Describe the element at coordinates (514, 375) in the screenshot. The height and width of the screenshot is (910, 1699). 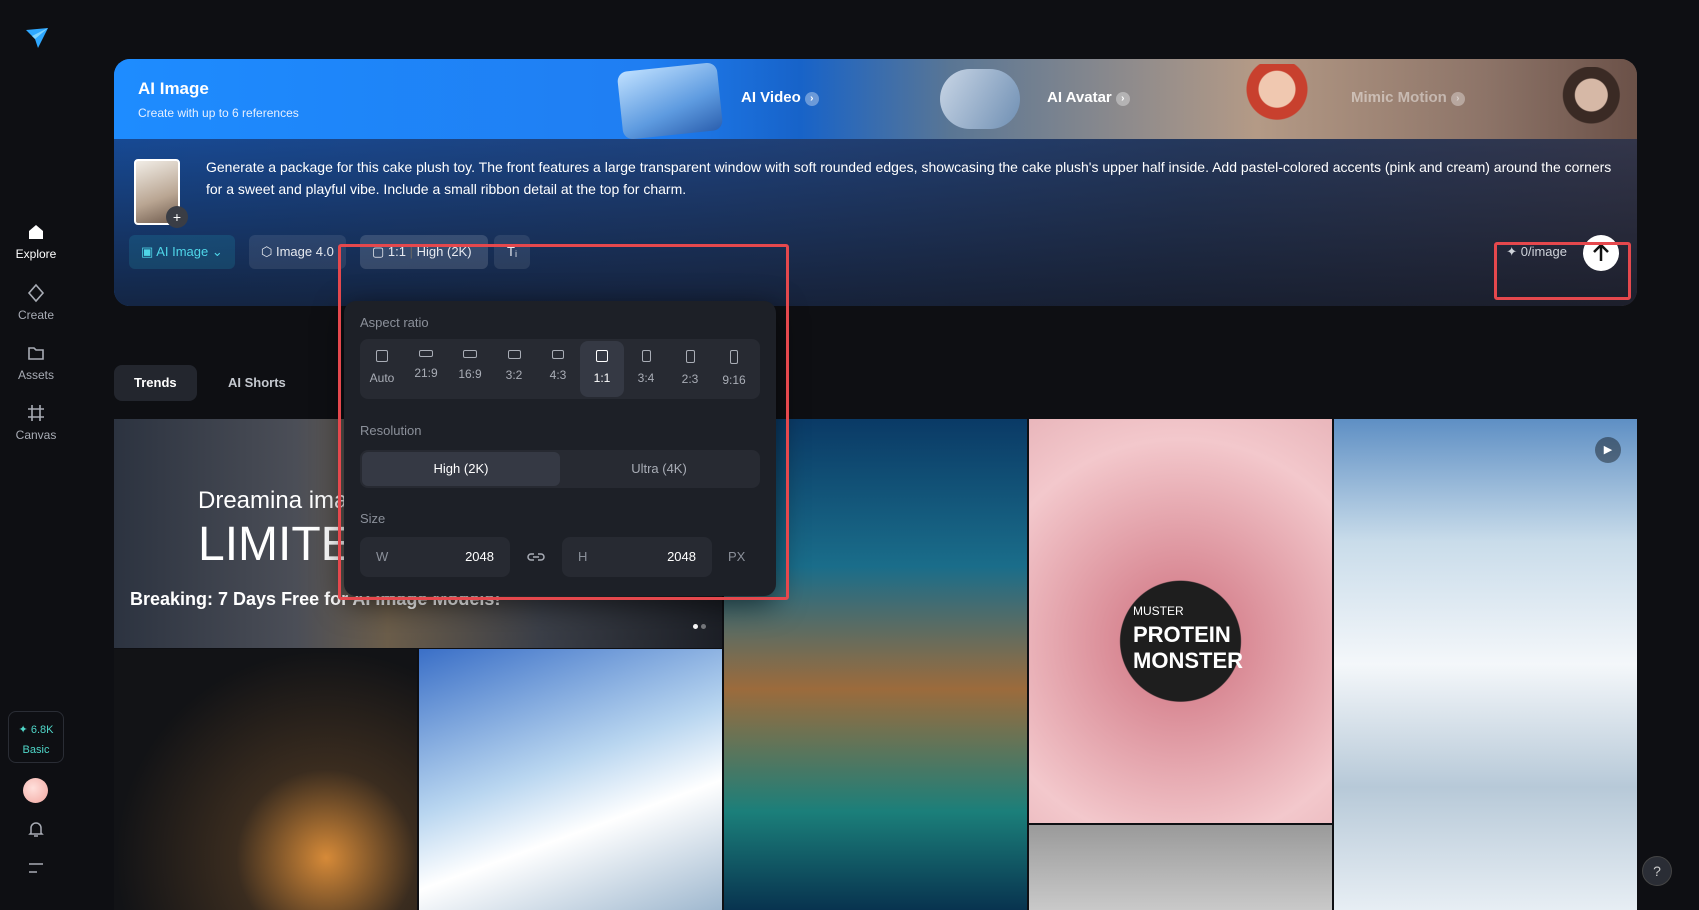
I see `ratio-option-label: 3:2` at that location.